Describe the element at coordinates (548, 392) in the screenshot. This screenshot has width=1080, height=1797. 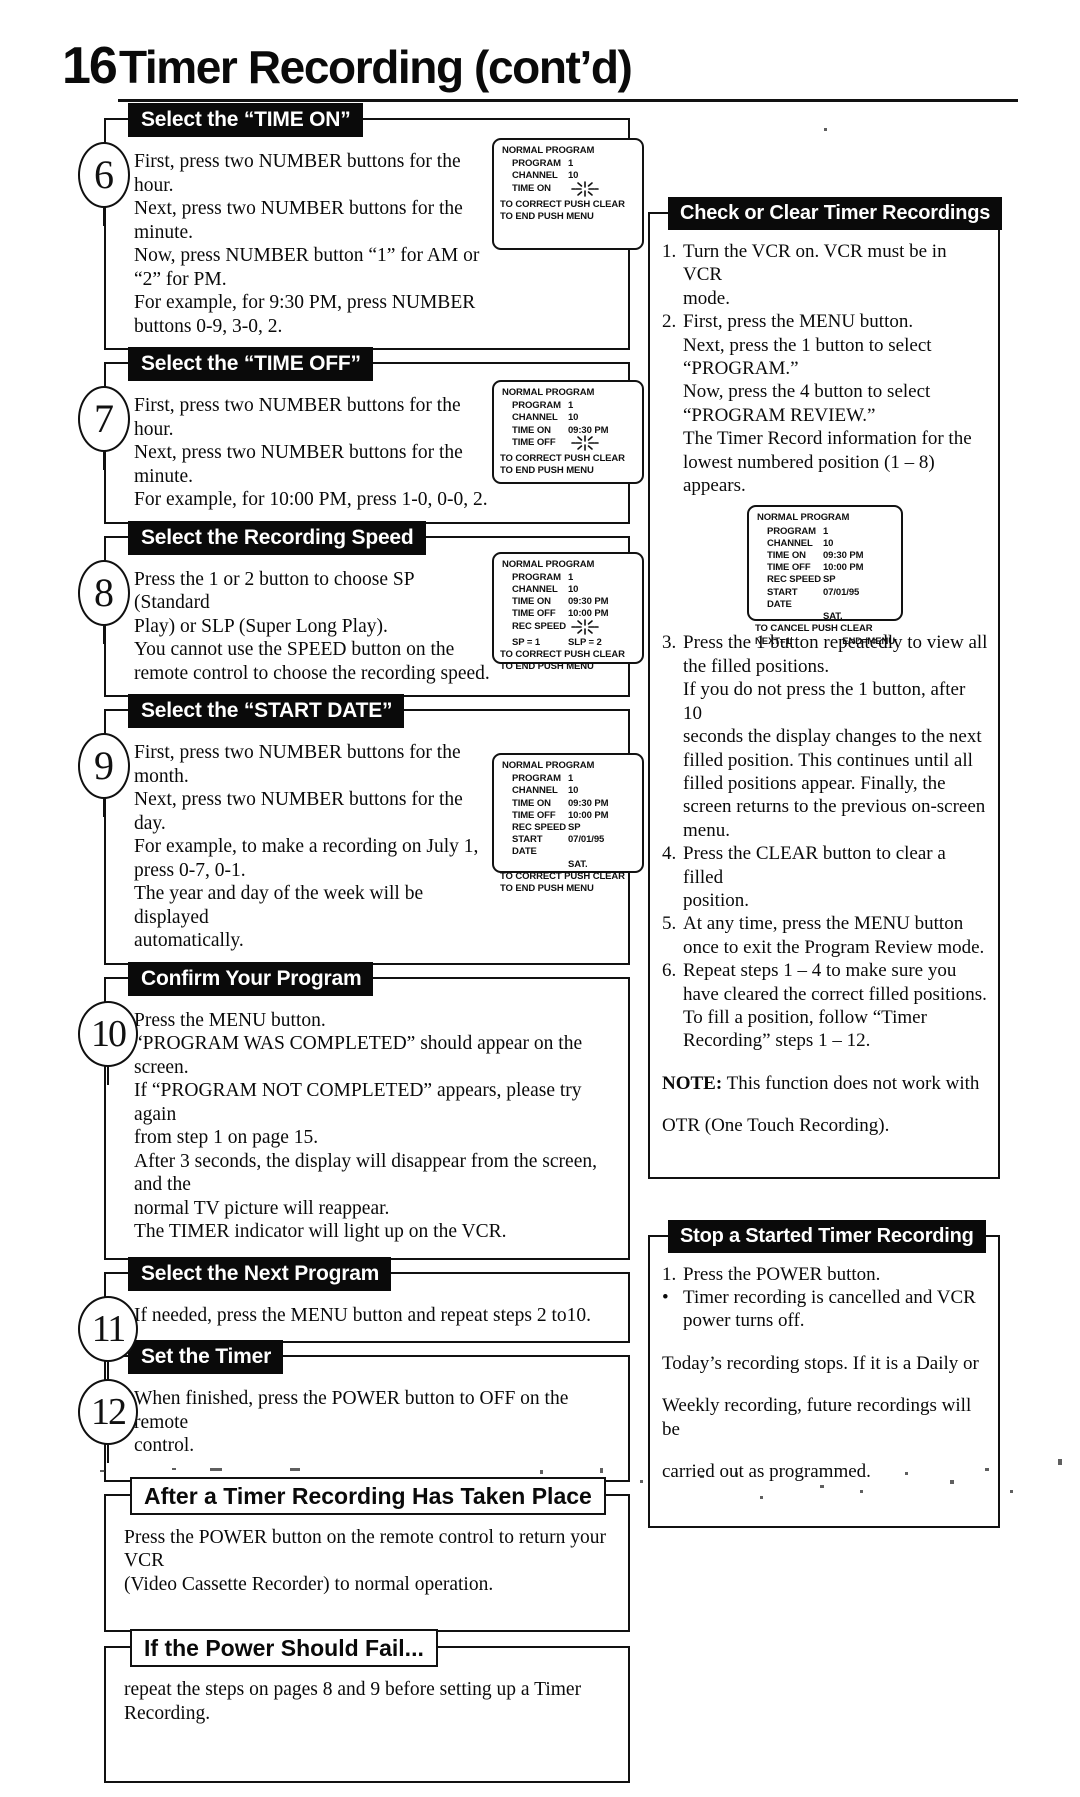
I see `osd-title: NORMAL PROGRAM` at that location.